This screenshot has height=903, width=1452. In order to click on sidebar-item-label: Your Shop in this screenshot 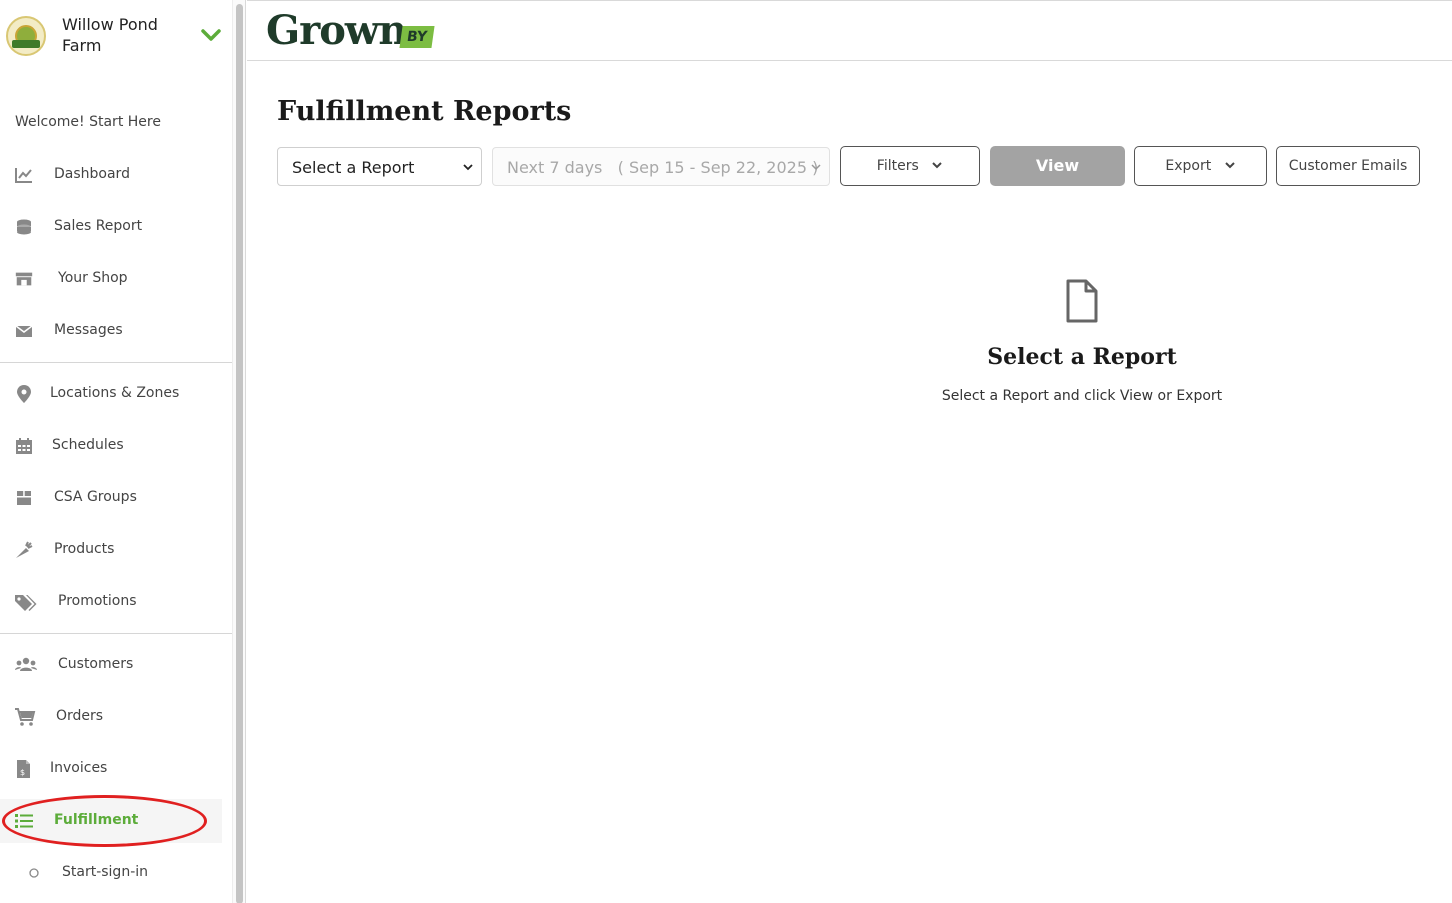, I will do `click(93, 278)`.